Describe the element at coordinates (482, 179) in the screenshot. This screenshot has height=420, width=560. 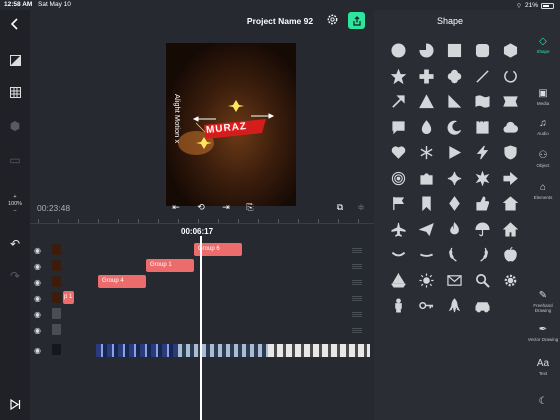
I see `shape-starburst` at that location.